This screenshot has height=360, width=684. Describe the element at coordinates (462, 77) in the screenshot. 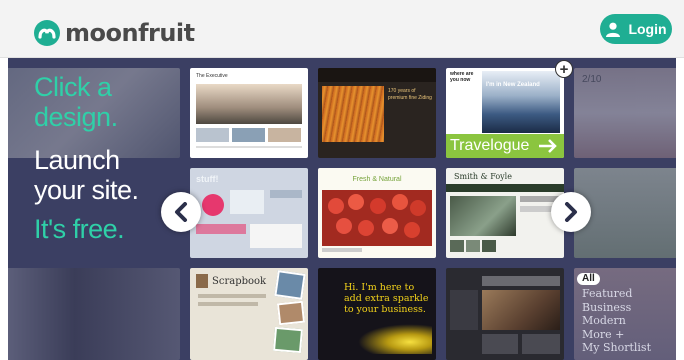

I see `travelogue-caption: where are you now` at that location.